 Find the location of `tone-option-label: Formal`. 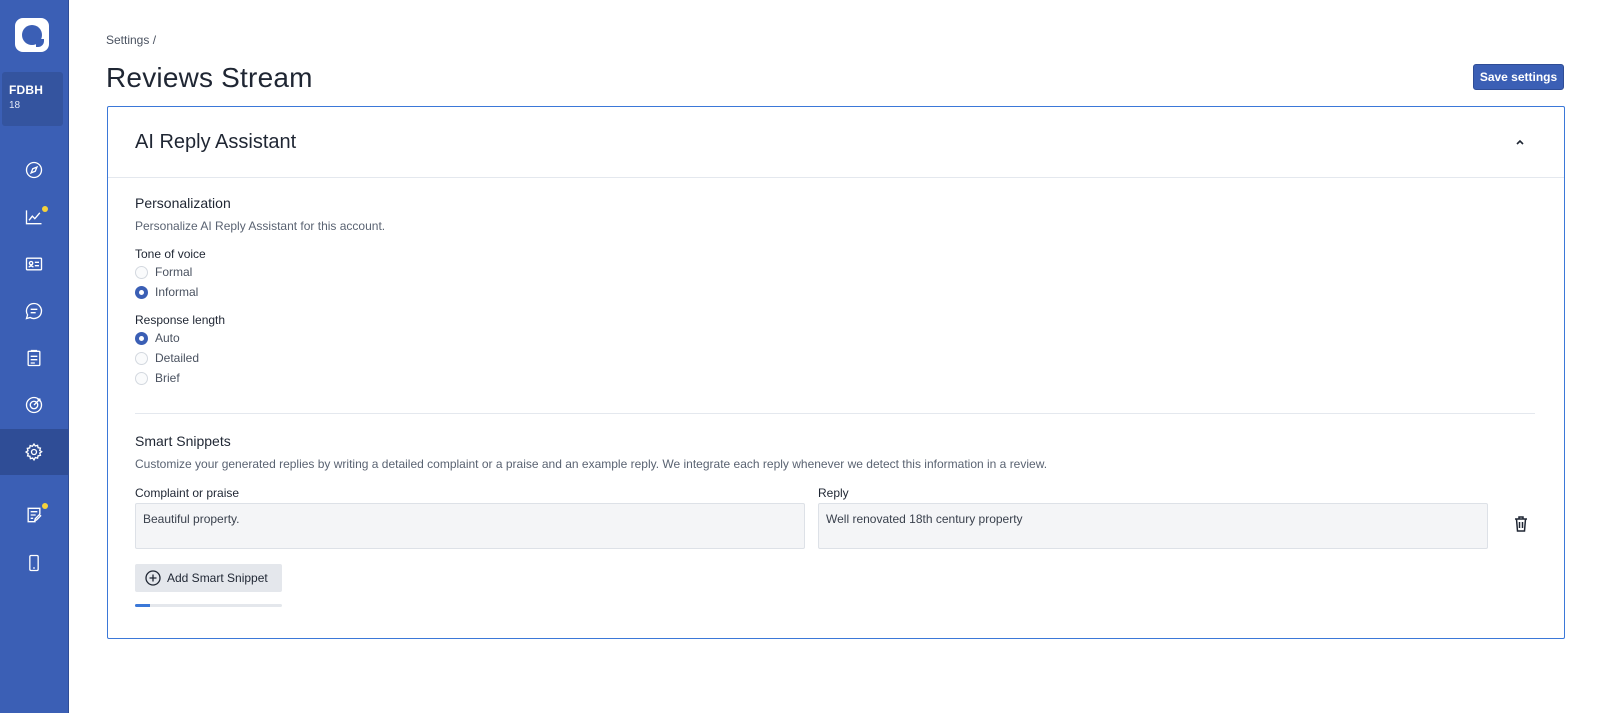

tone-option-label: Formal is located at coordinates (174, 272).